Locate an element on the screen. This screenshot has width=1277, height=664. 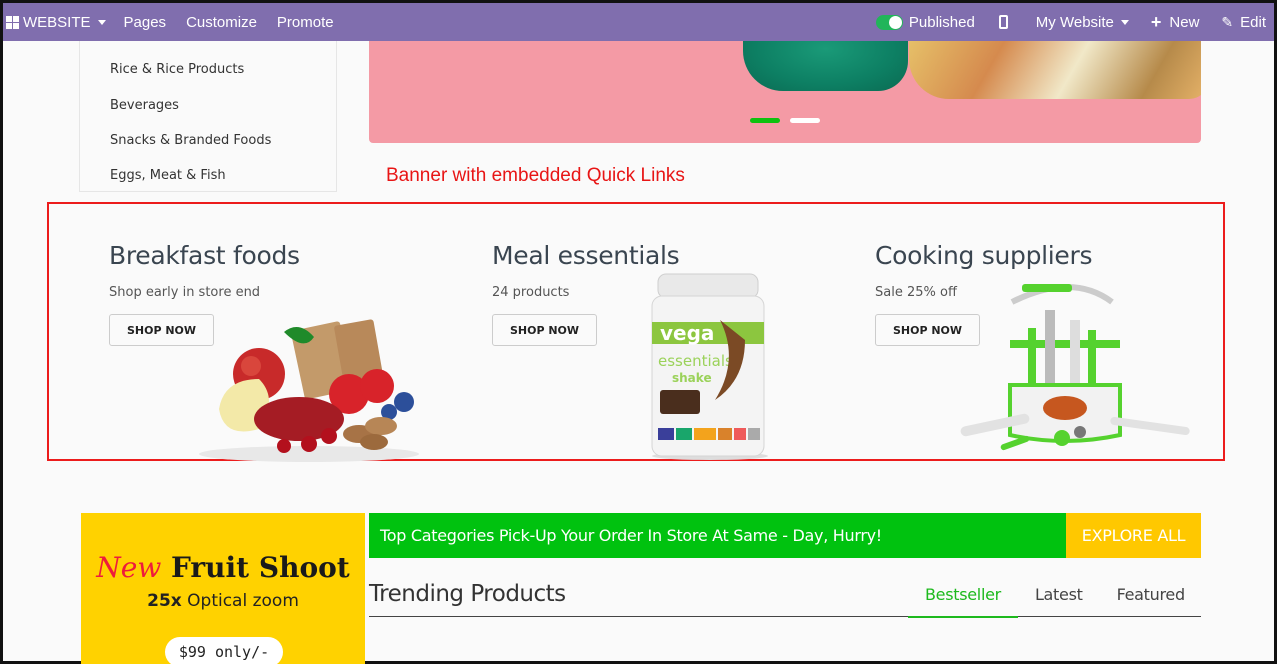
tab-latest: Latest is located at coordinates (1059, 601).